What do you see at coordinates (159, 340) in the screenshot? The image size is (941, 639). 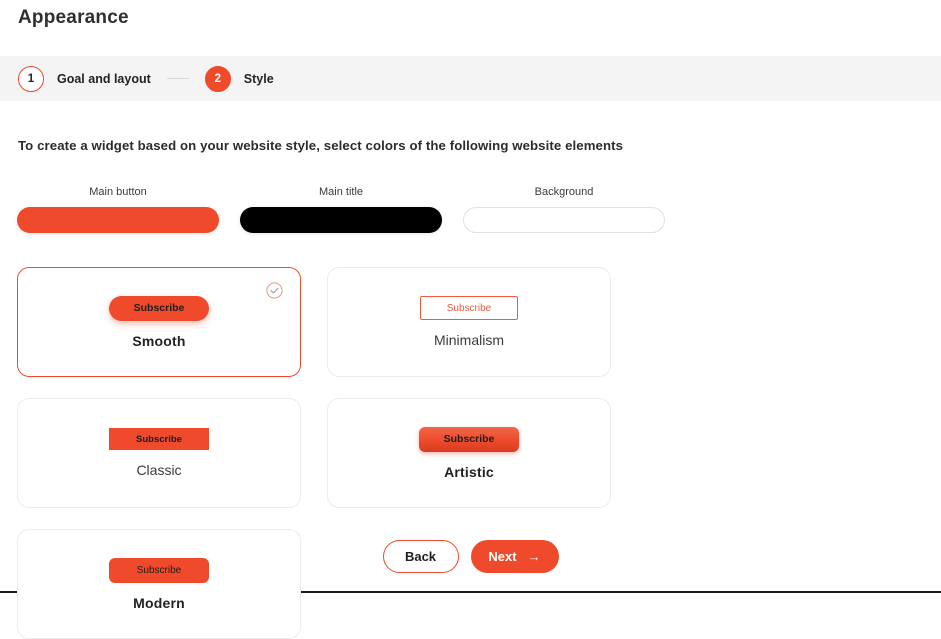 I see `style-card-name: Smooth` at bounding box center [159, 340].